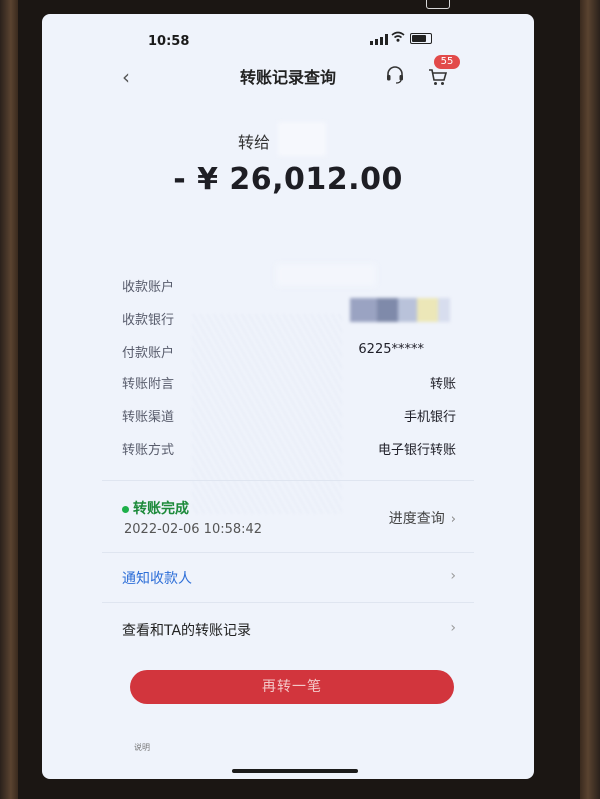 Image resolution: width=600 pixels, height=799 pixels. I want to click on page-title: 转账记录查询, so click(287, 77).